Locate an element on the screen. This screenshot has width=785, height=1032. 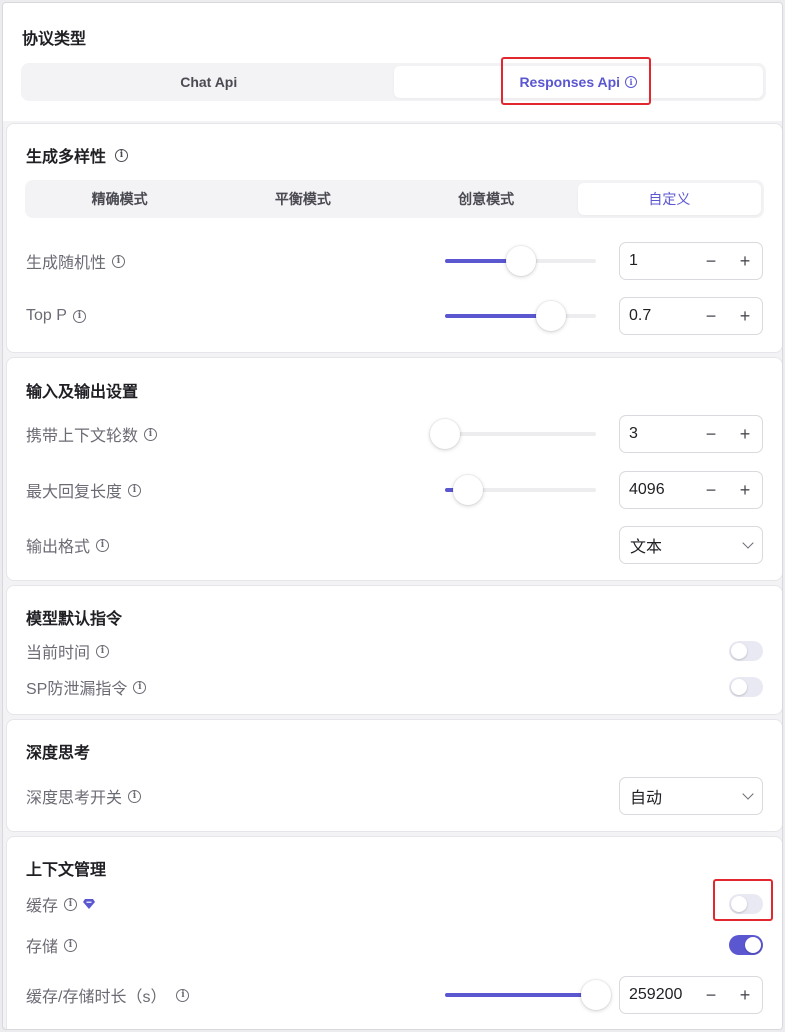
storage-toggle is located at coordinates (746, 945).